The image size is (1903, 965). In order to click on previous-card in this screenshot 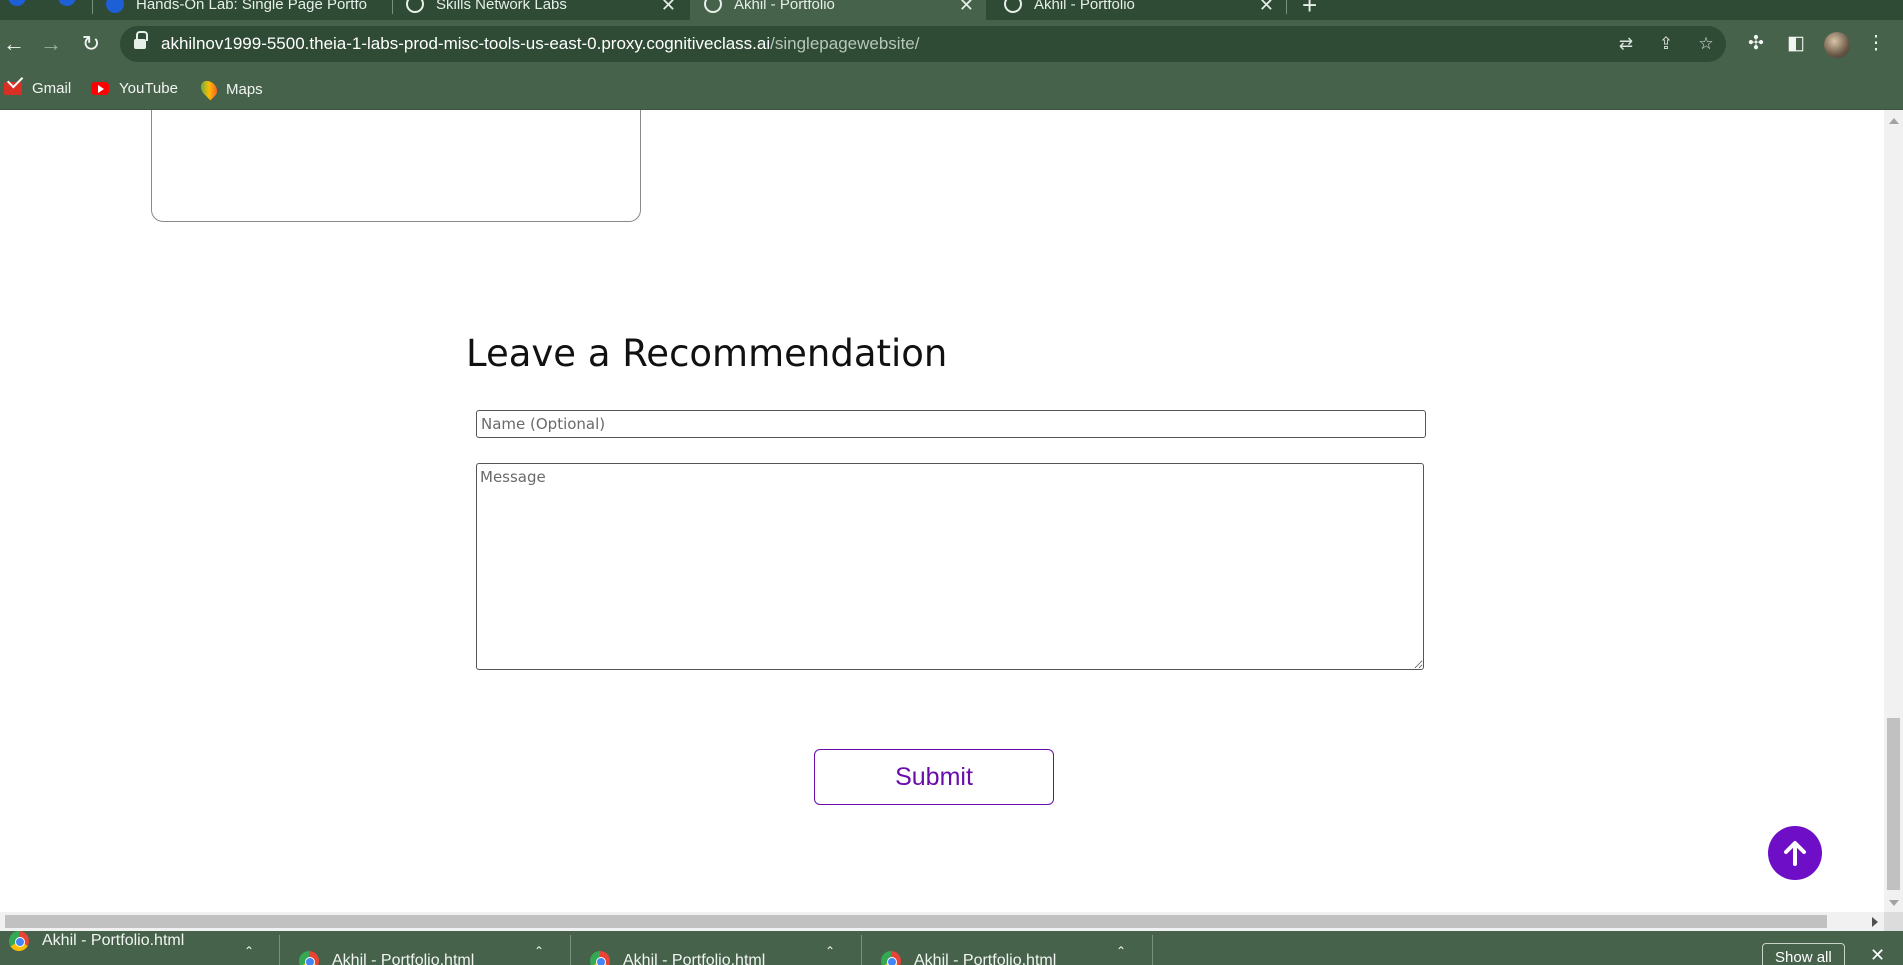, I will do `click(396, 166)`.